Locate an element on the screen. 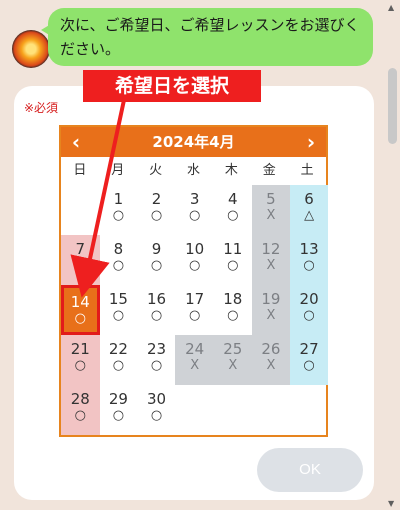 Image resolution: width=400 pixels, height=510 pixels. day-number: 7 is located at coordinates (80, 249).